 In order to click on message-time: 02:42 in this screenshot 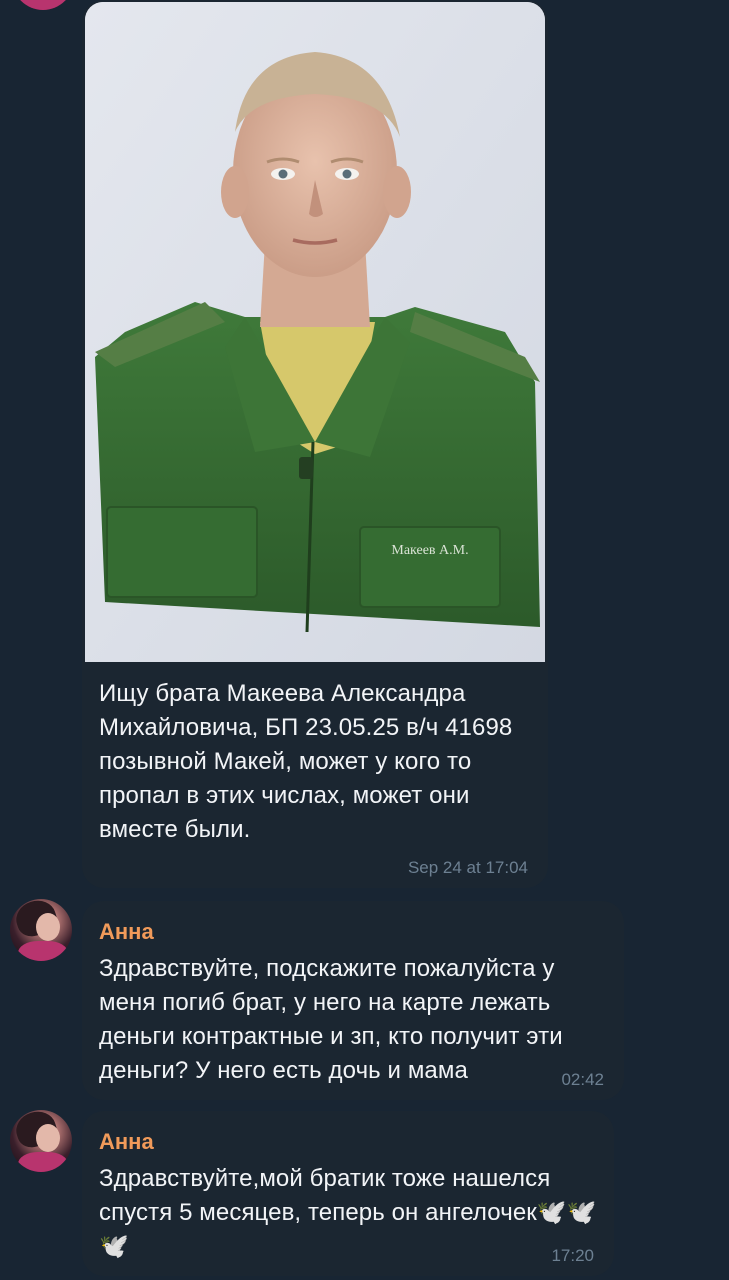, I will do `click(582, 1079)`.